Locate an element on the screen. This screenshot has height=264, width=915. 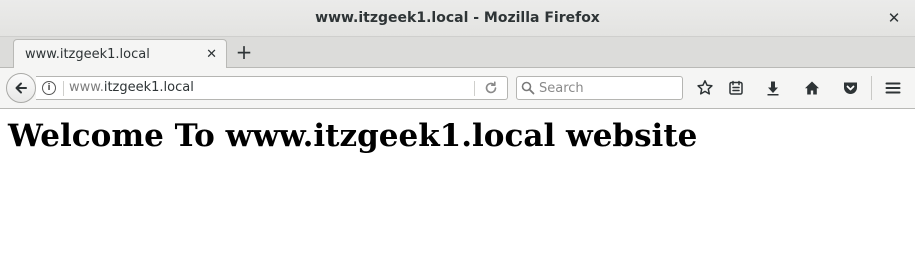
tab-close-icon: ✕ is located at coordinates (211, 54).